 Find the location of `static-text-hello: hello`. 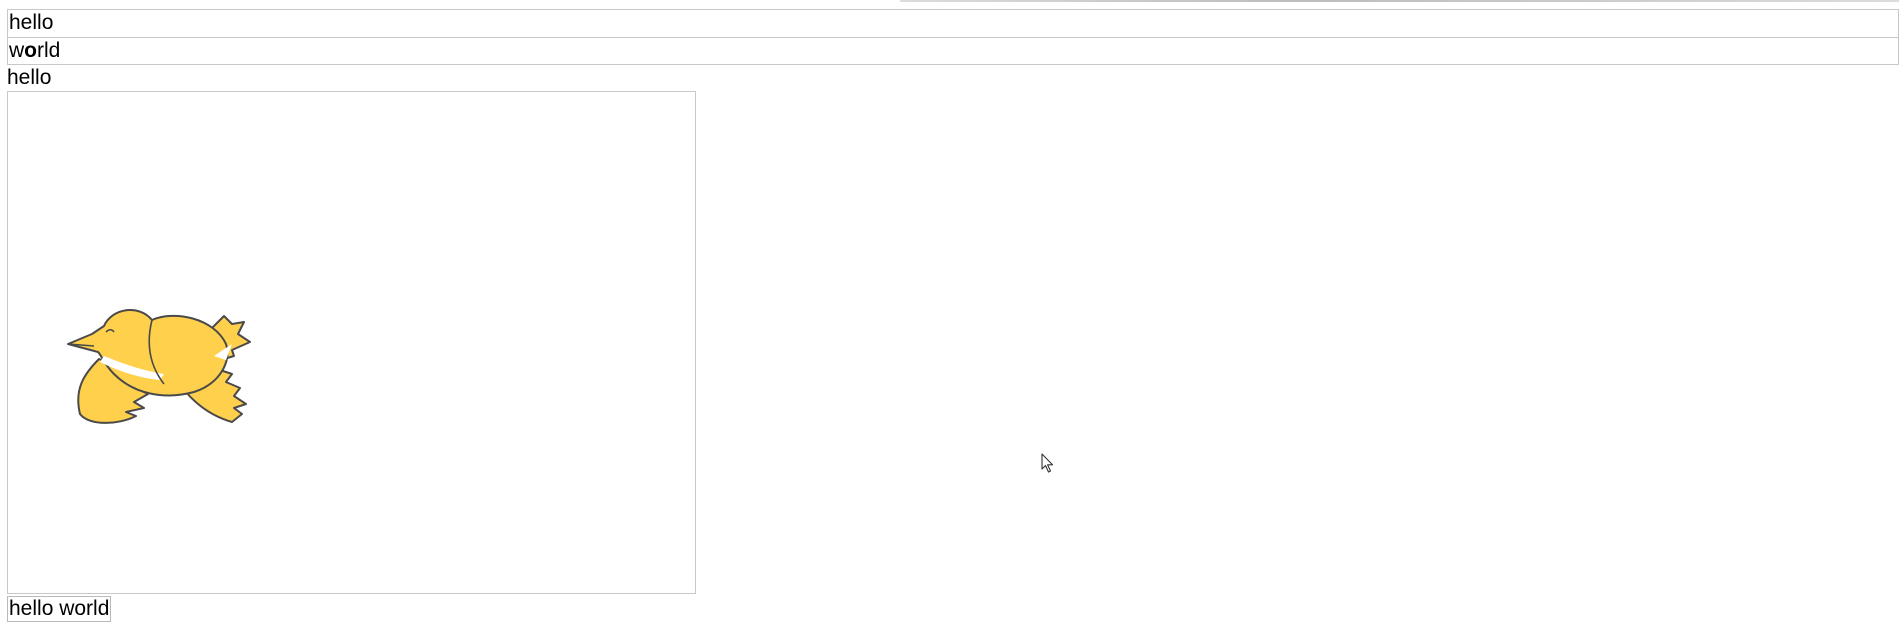

static-text-hello: hello is located at coordinates (29, 77).